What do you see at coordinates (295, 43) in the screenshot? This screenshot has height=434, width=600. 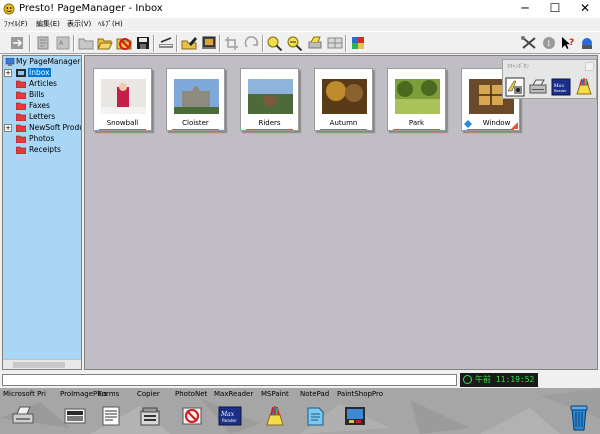 I see `zoom-out-icon` at bounding box center [295, 43].